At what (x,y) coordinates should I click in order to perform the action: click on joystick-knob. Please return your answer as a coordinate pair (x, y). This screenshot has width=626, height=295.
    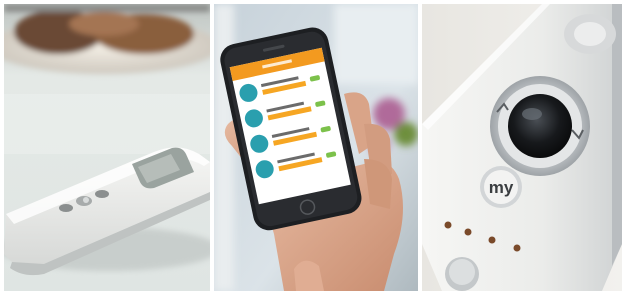
    Looking at the image, I should click on (540, 126).